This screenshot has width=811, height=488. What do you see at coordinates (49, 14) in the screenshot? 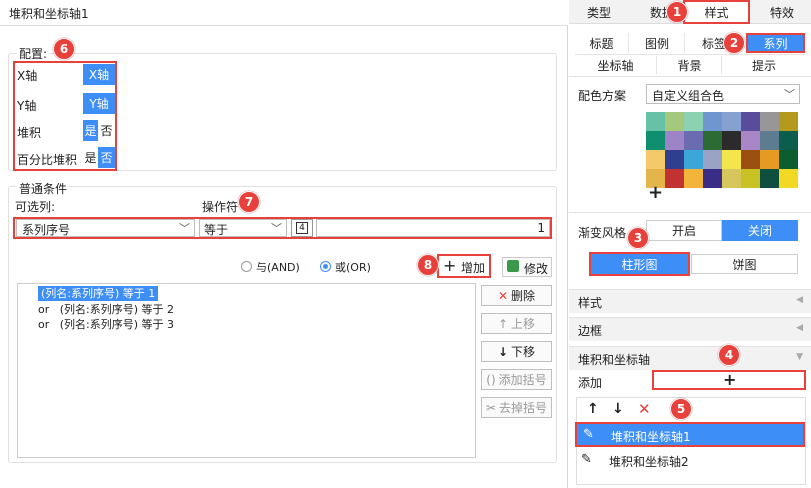
I see `panel-title: 堆积和坐标轴1` at bounding box center [49, 14].